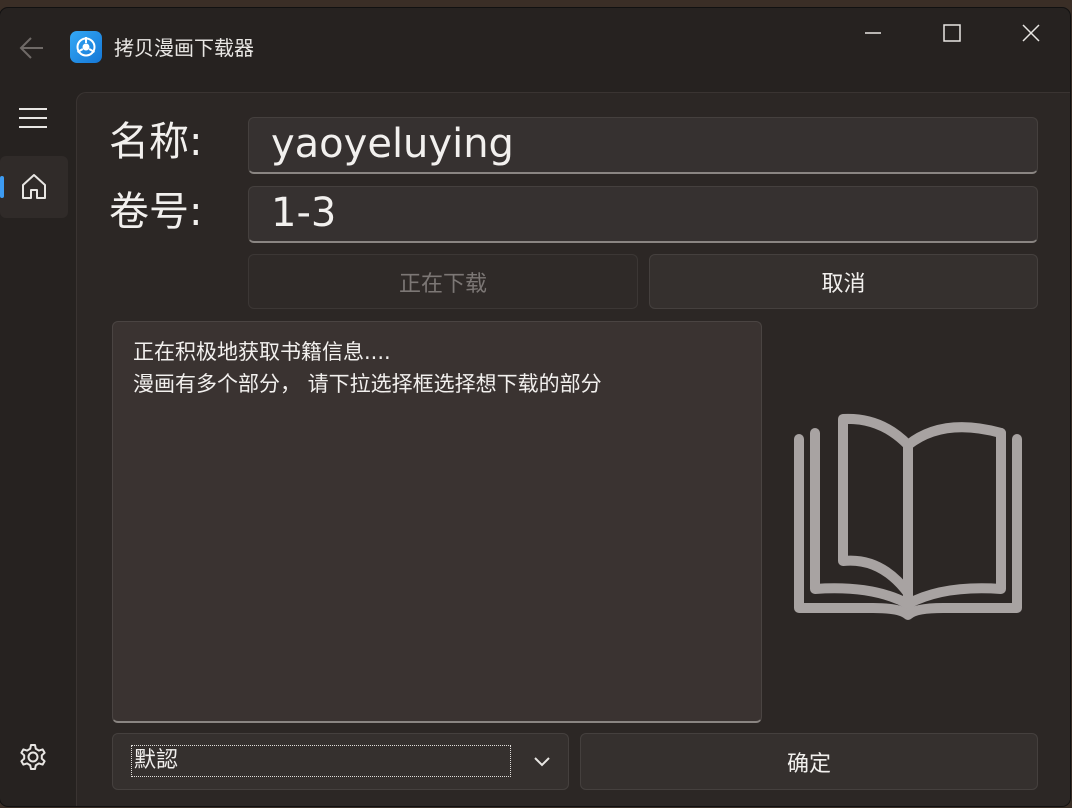 The image size is (1072, 808). Describe the element at coordinates (321, 761) in the screenshot. I see `part-select-value: 默認` at that location.